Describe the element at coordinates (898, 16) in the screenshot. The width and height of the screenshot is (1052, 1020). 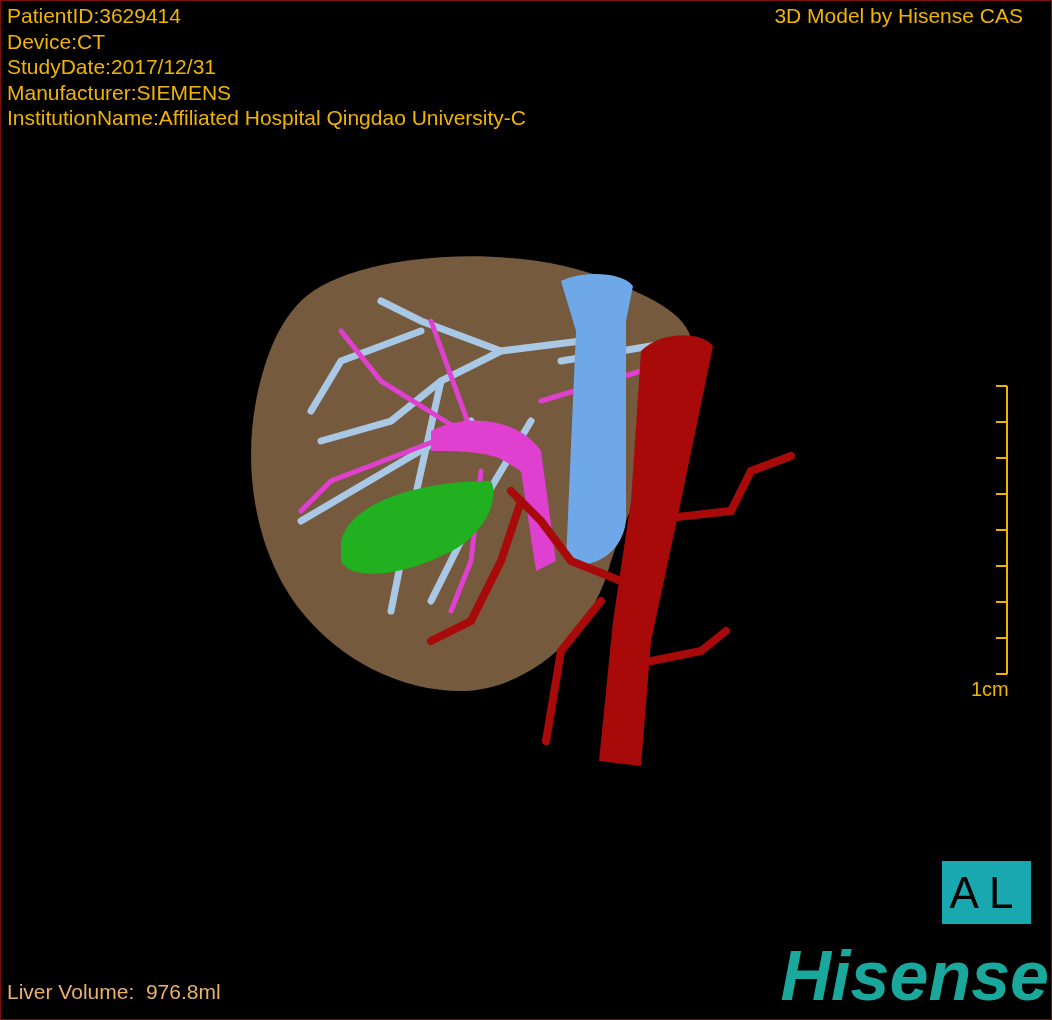
I see `title-text: 3D Model by Hisense CAS` at that location.